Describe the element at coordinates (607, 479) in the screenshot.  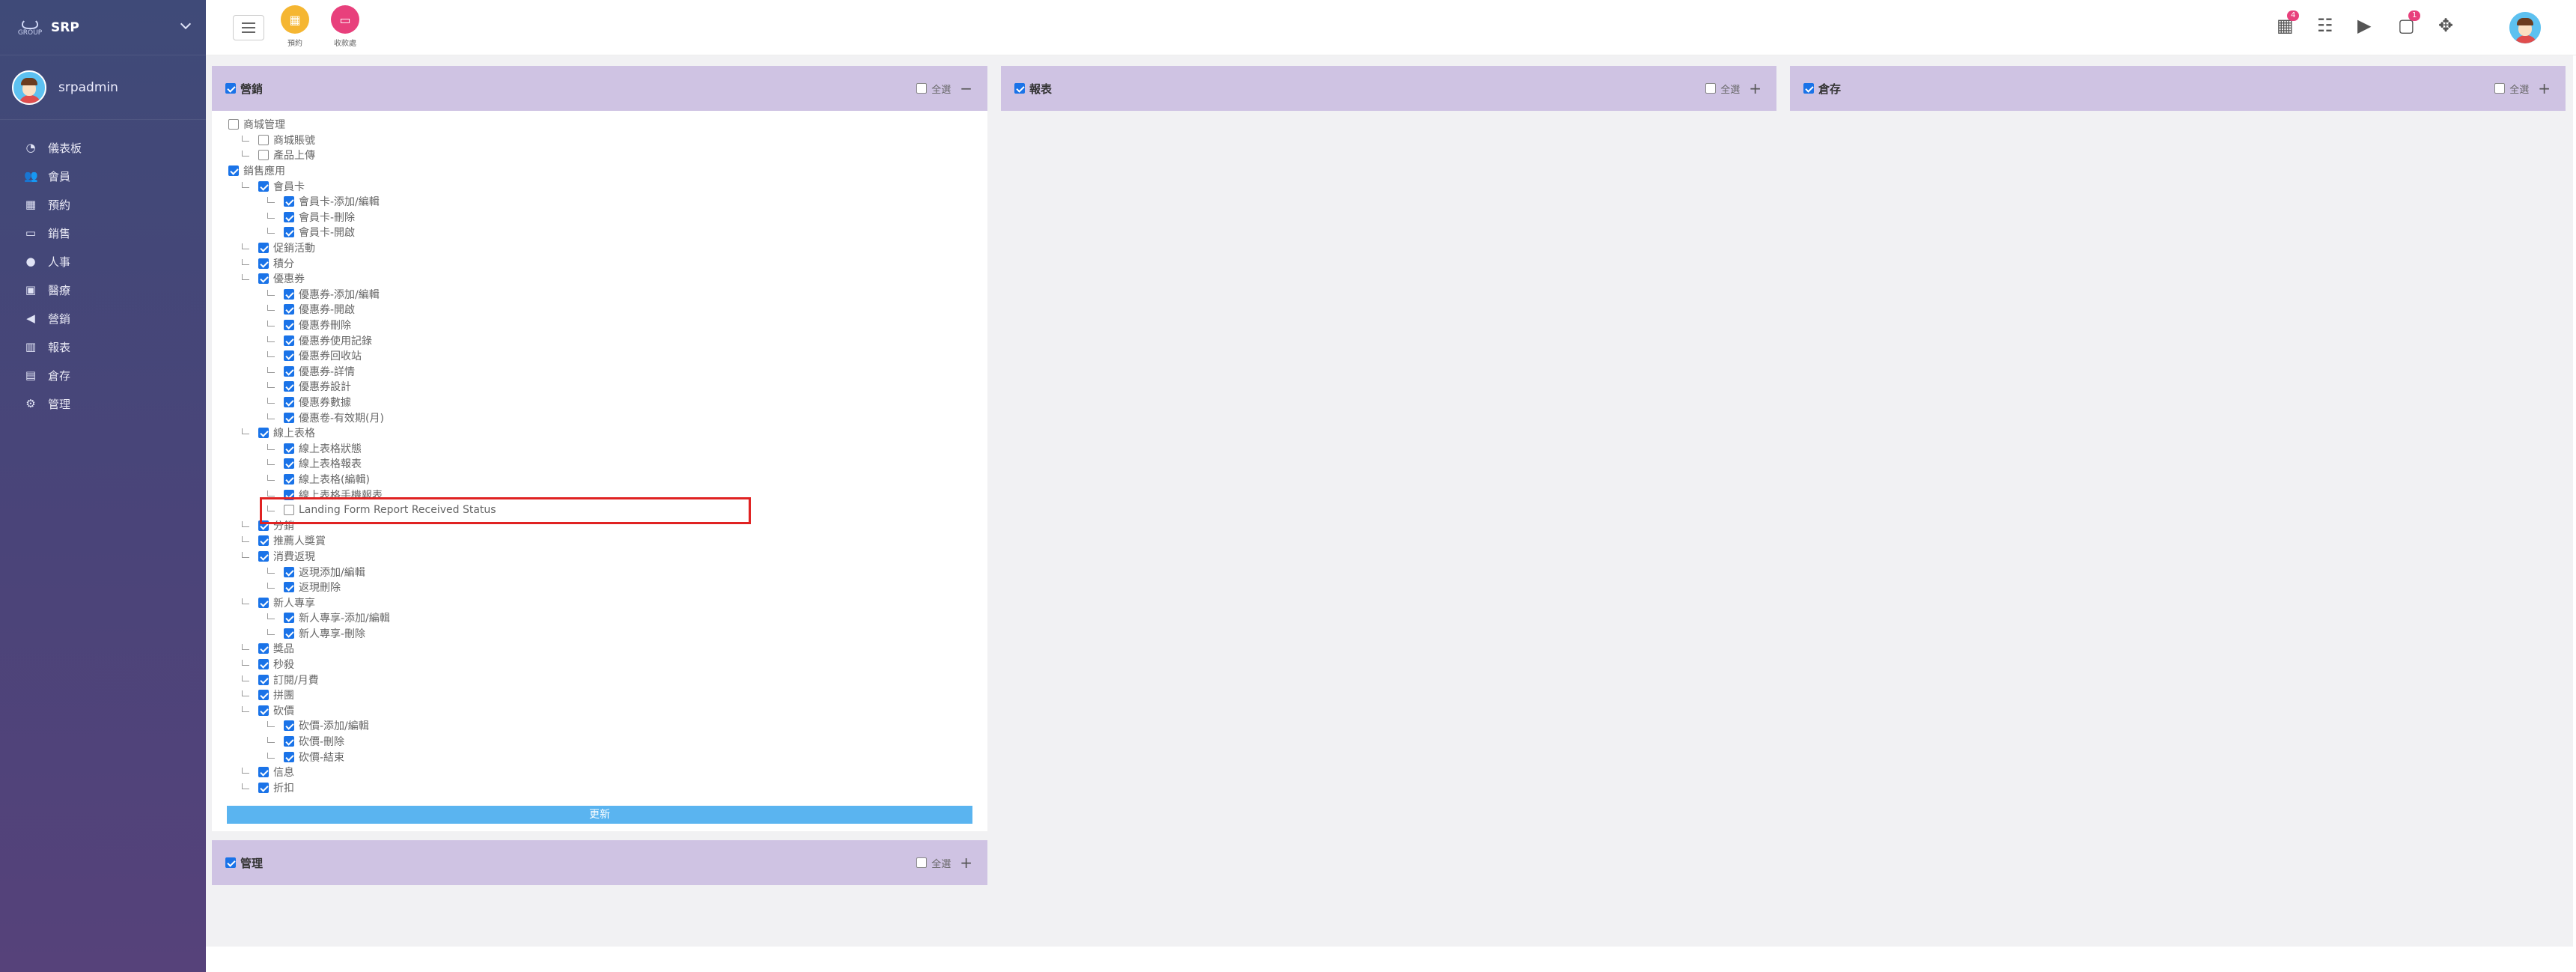
I see `tree-node: 線上表格(編輯)` at that location.